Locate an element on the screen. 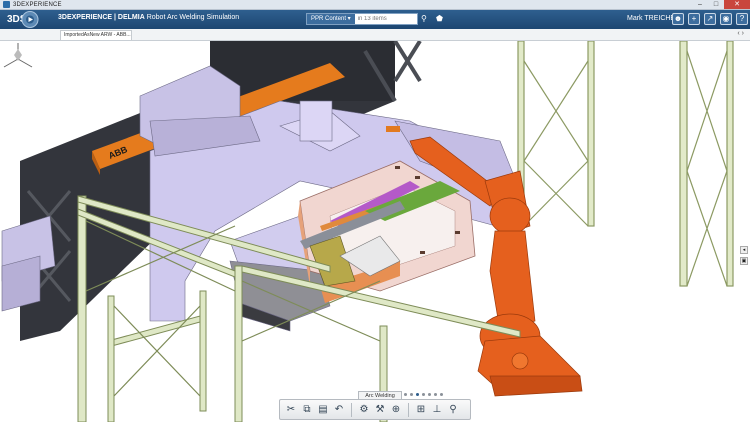 The image size is (750, 422). window-title: 3DEXPERIENCE is located at coordinates (37, 4).